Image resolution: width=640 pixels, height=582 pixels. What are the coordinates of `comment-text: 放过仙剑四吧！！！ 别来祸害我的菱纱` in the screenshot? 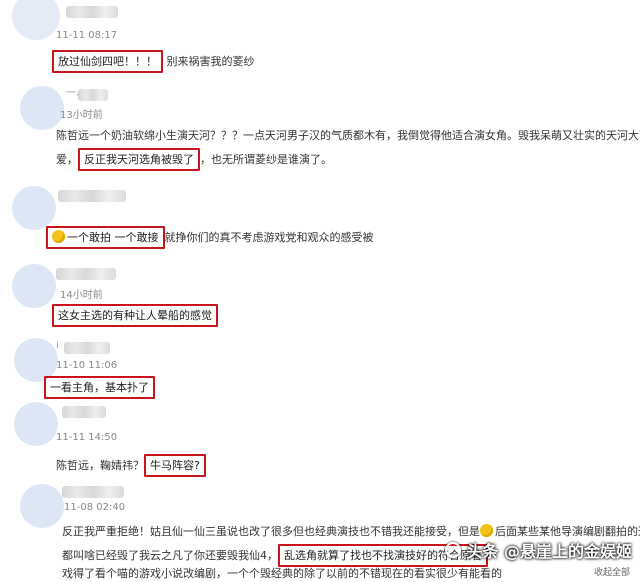 It's located at (153, 61).